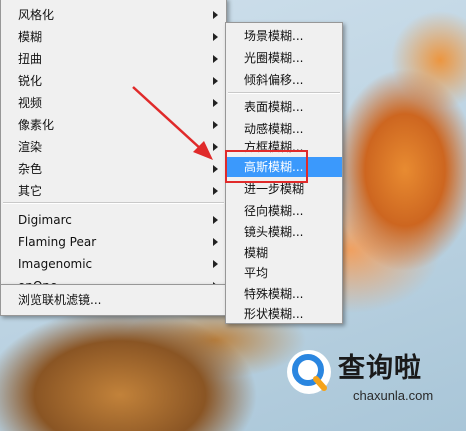  I want to click on watermark: 查询啦 chaxunla.com, so click(373, 376).